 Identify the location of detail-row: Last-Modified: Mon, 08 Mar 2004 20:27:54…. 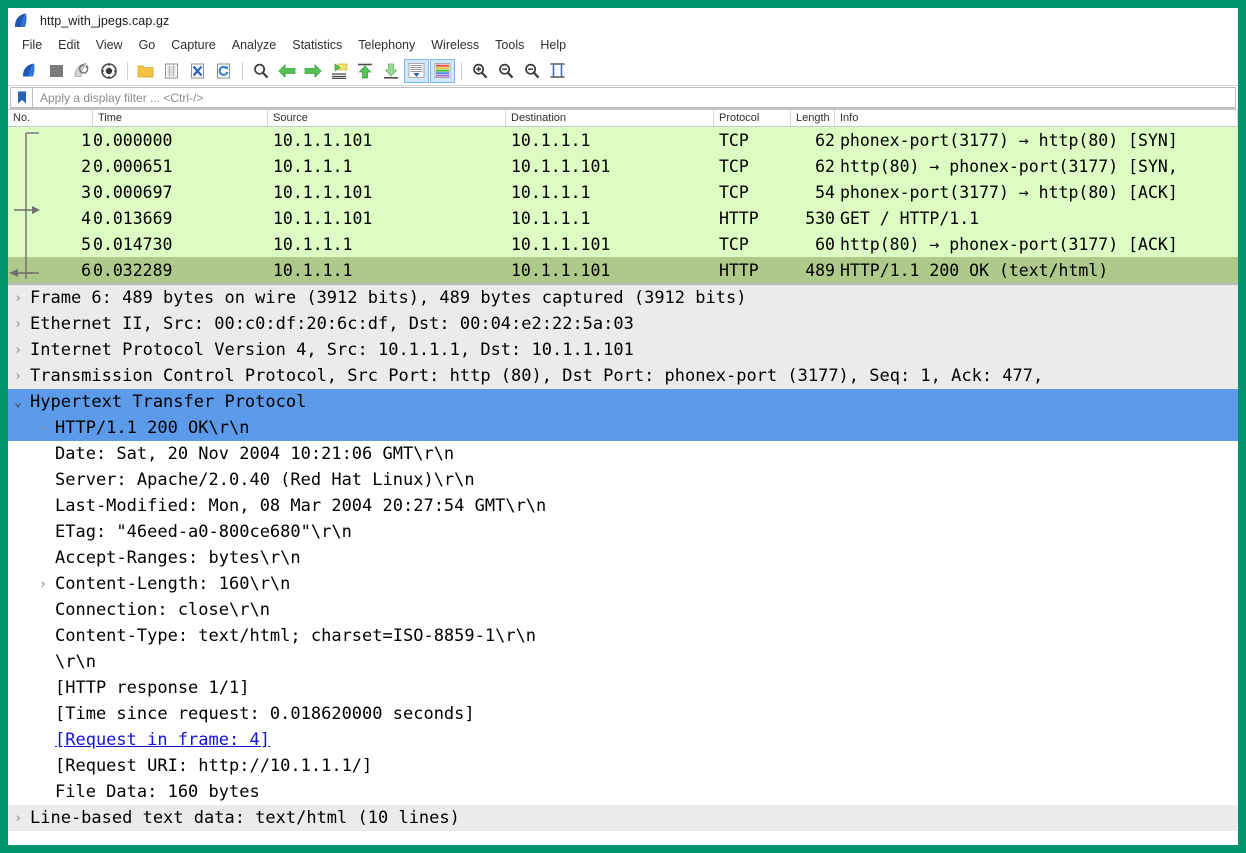
(623, 506).